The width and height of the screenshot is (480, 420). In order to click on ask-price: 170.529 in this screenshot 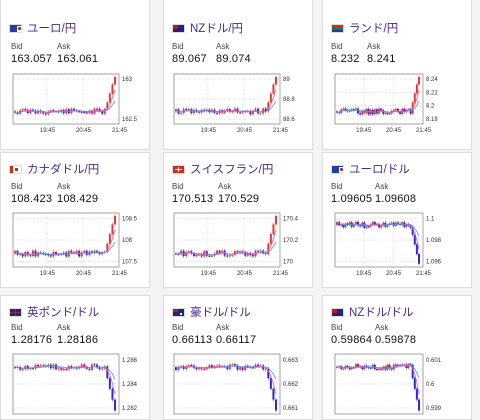, I will do `click(239, 199)`.